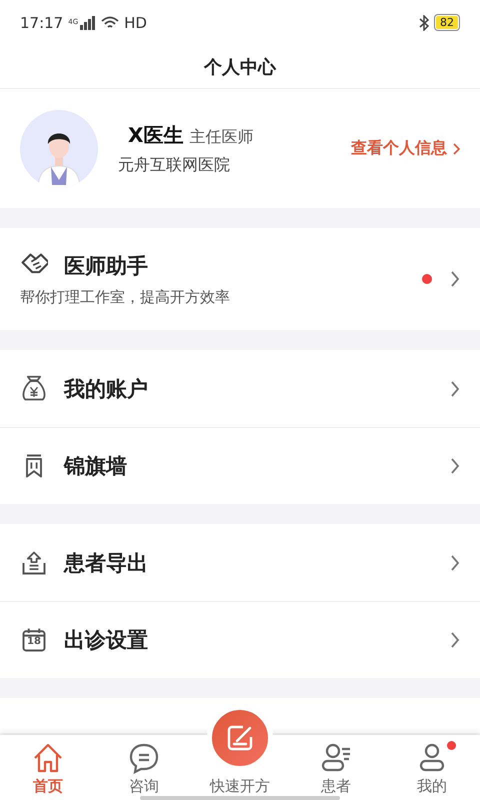  Describe the element at coordinates (48, 767) in the screenshot. I see `tab-item: 首页` at that location.